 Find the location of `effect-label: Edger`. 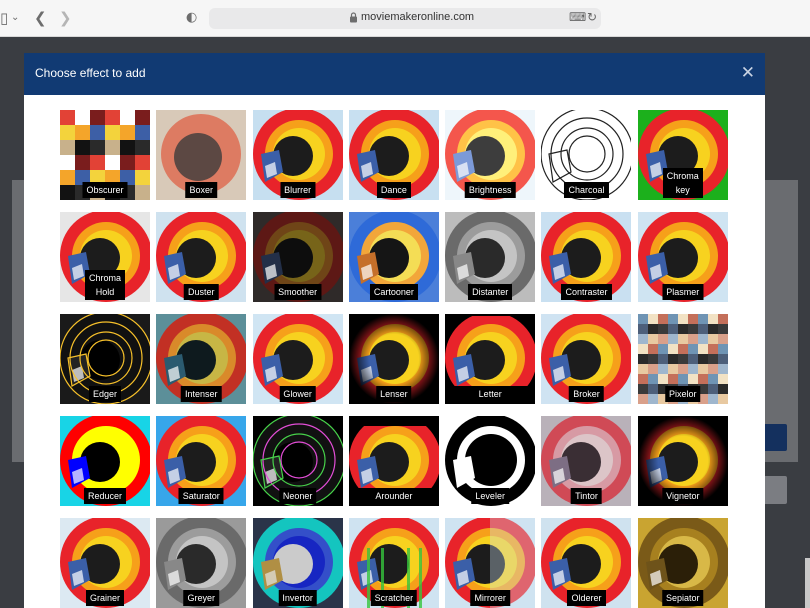

effect-label: Edger is located at coordinates (105, 394).